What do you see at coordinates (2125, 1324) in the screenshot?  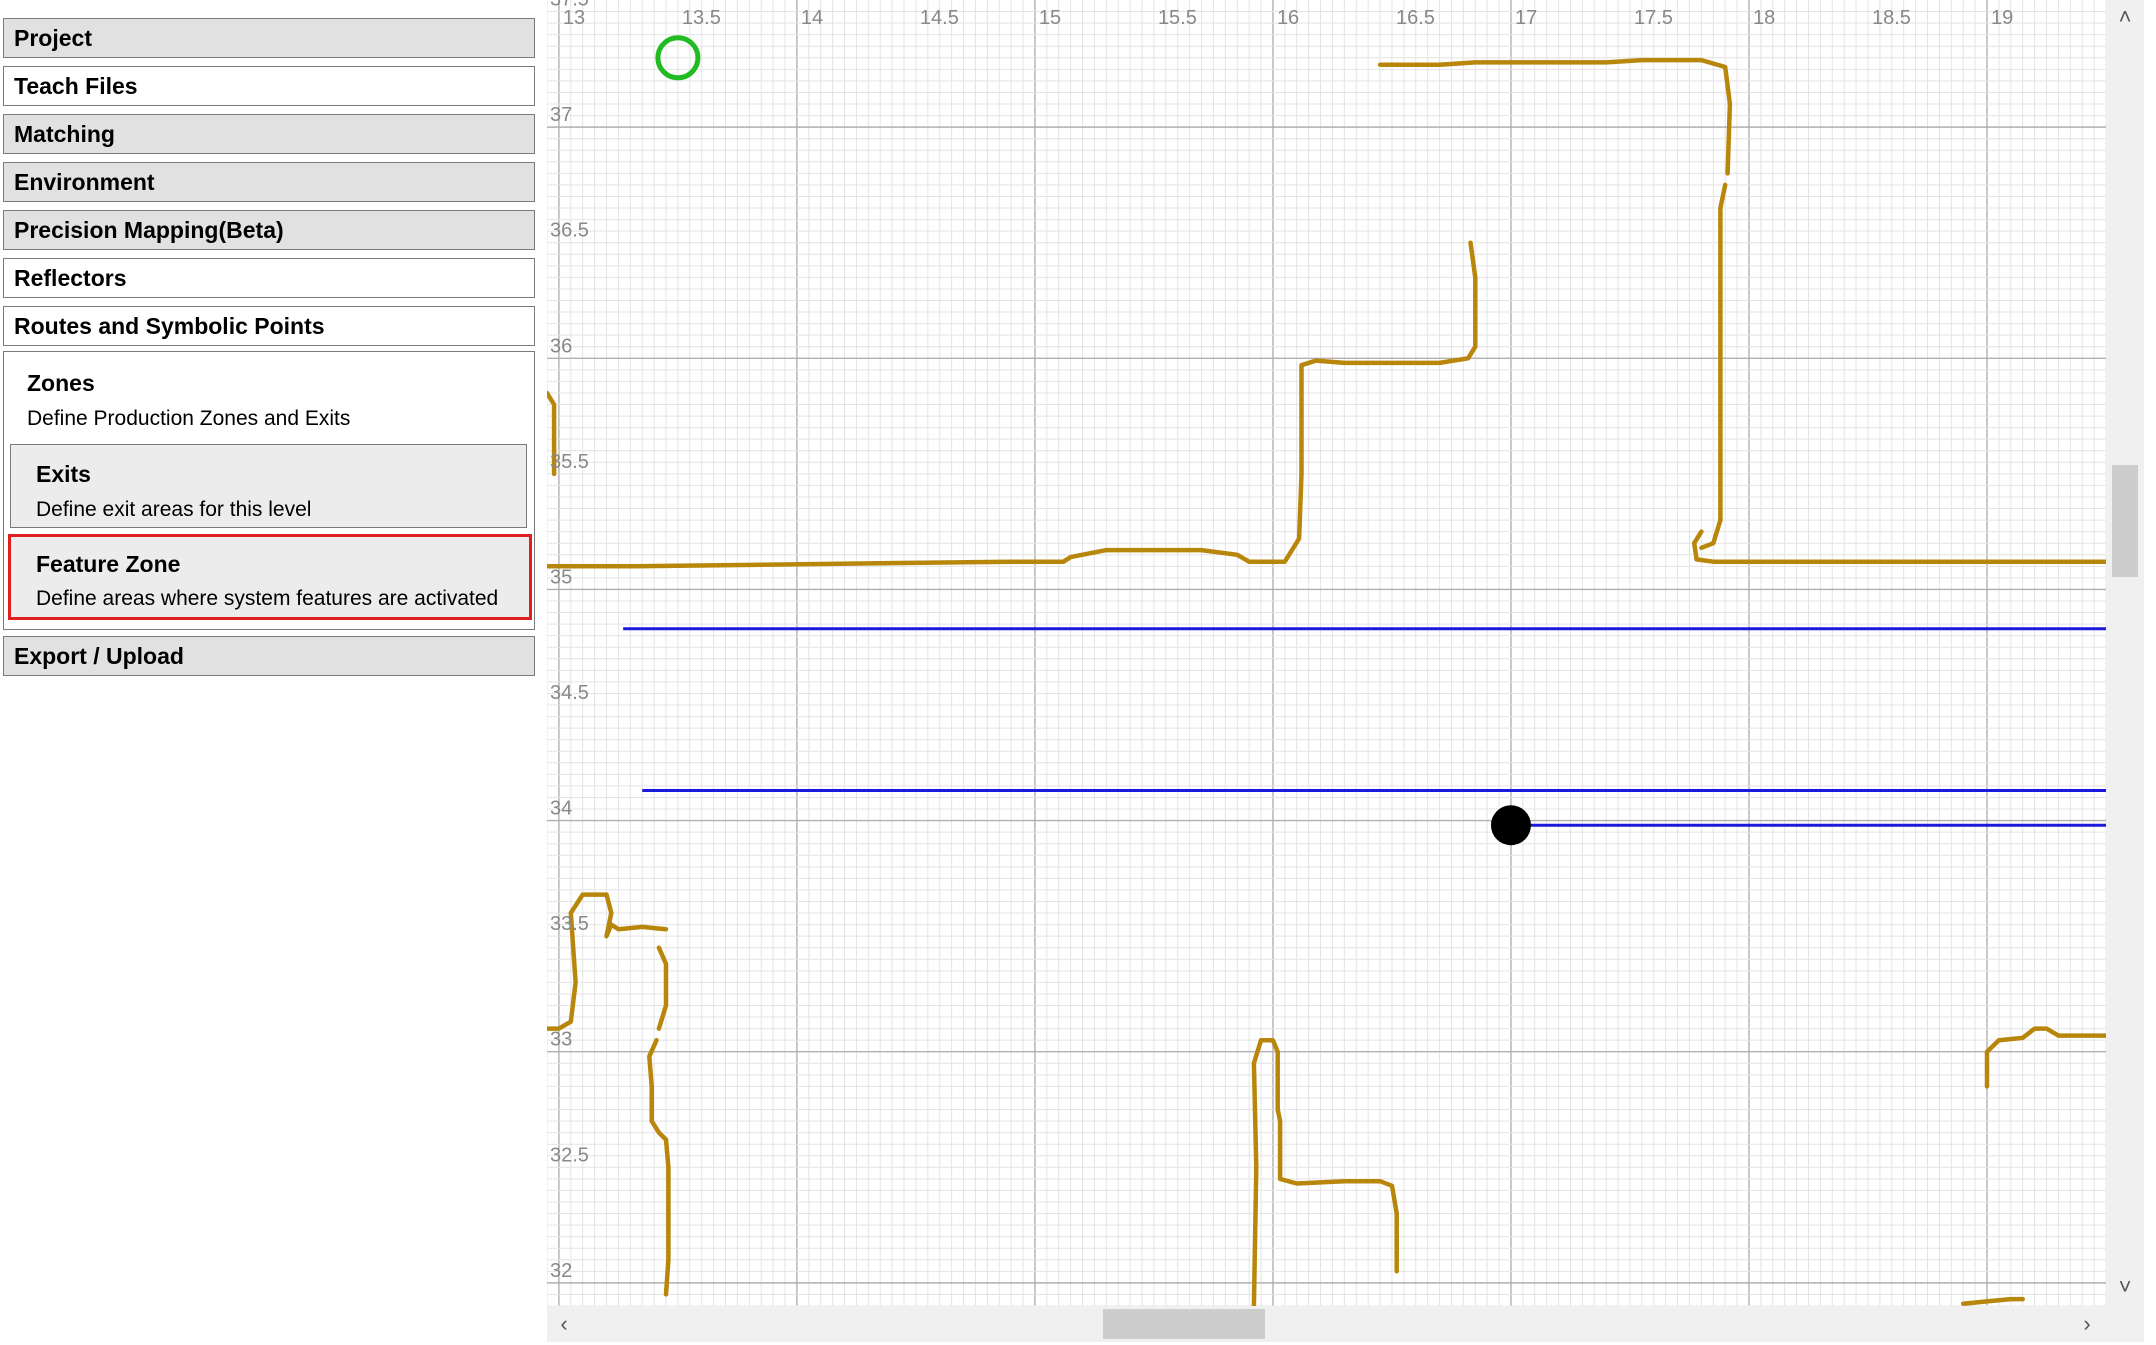 I see `scroll-corner` at bounding box center [2125, 1324].